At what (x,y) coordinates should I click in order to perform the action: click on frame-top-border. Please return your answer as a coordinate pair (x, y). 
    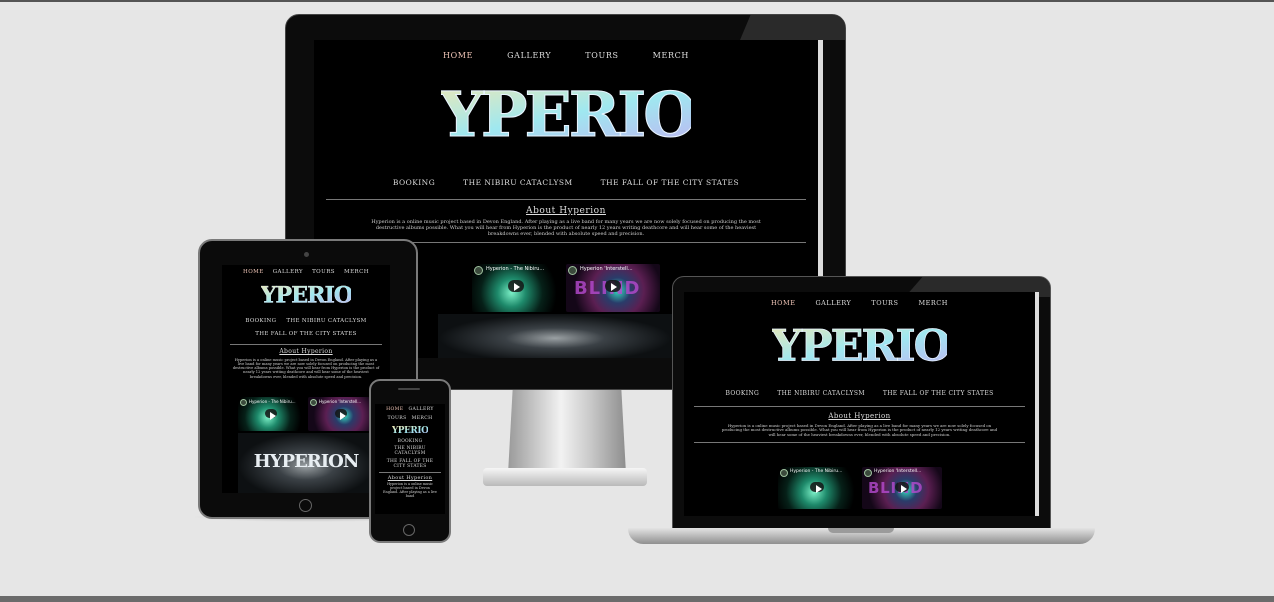
    Looking at the image, I should click on (637, 1).